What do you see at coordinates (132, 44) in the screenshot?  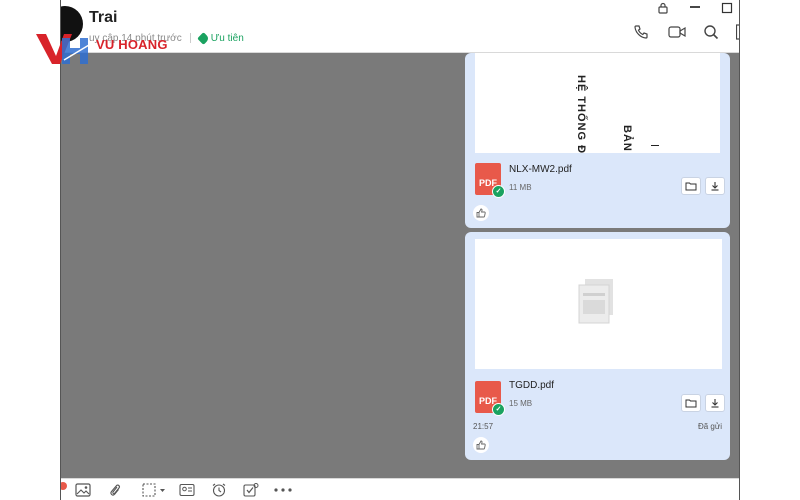 I see `brand-name: VU HOANG` at bounding box center [132, 44].